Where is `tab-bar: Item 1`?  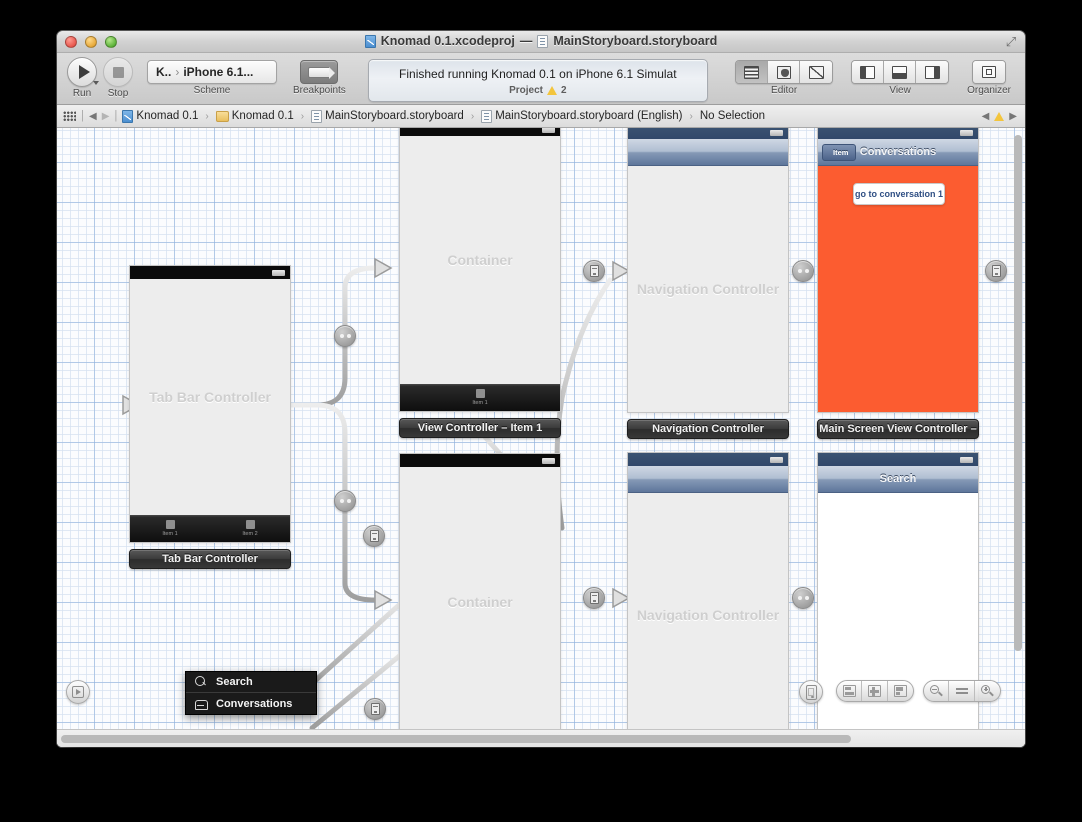
tab-bar: Item 1 is located at coordinates (480, 397).